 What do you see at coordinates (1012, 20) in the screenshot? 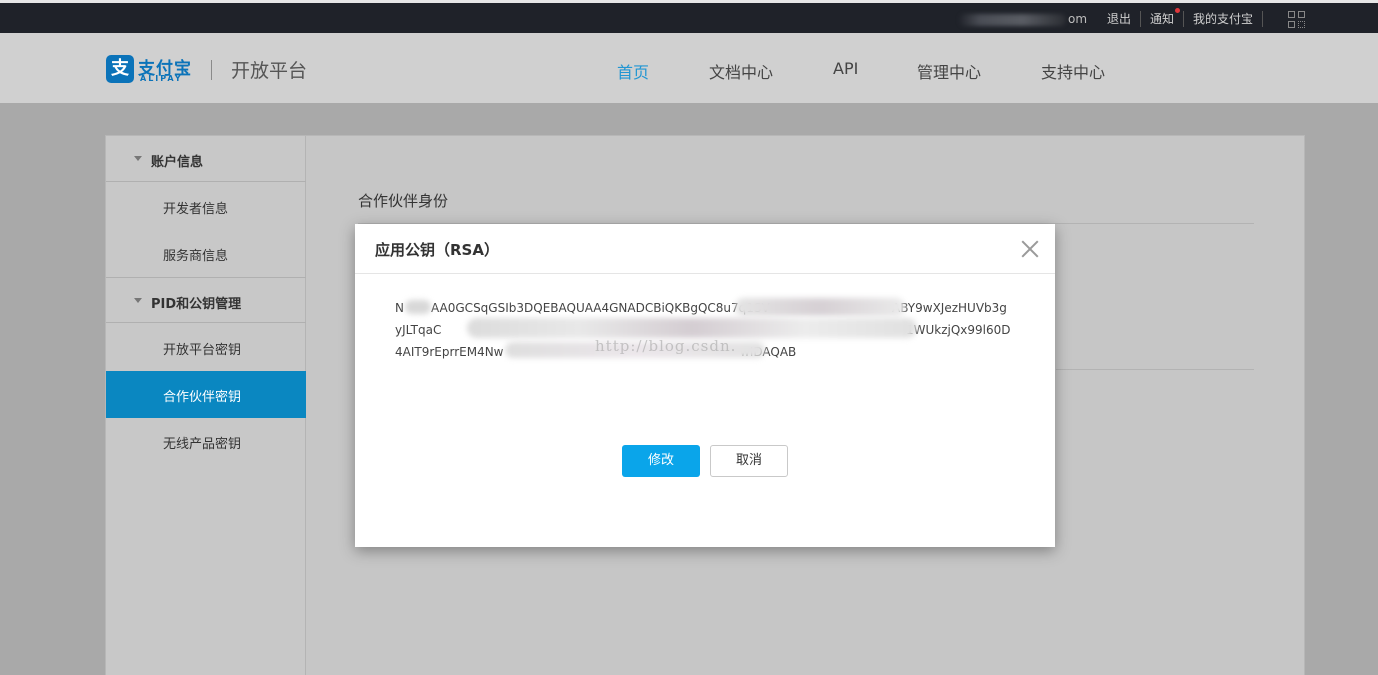
I see `account-redaction` at bounding box center [1012, 20].